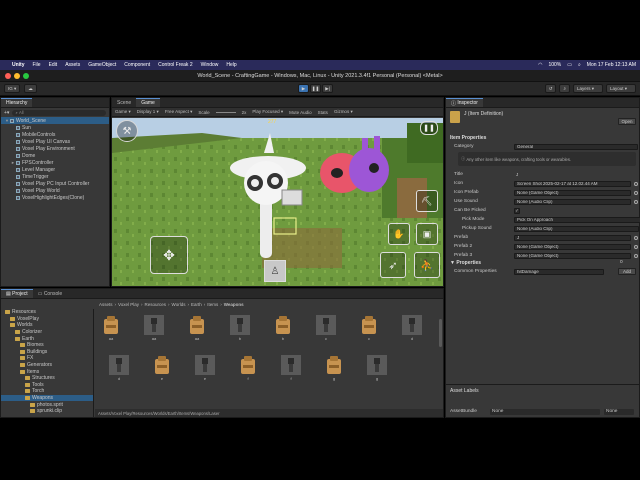 This screenshot has height=480, width=640. Describe the element at coordinates (303, 88) in the screenshot. I see `play-button: ▶` at that location.